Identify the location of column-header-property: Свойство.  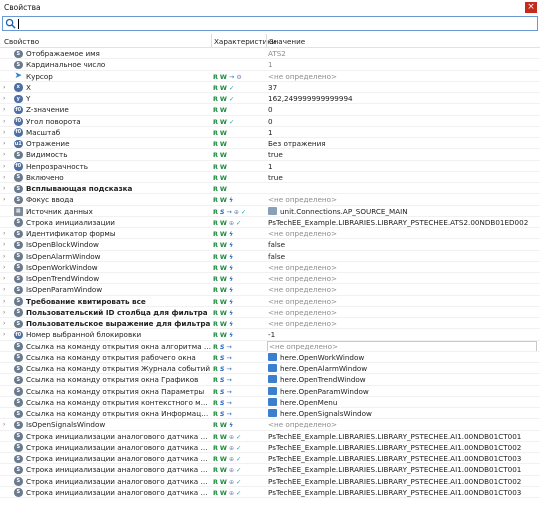
(21, 41).